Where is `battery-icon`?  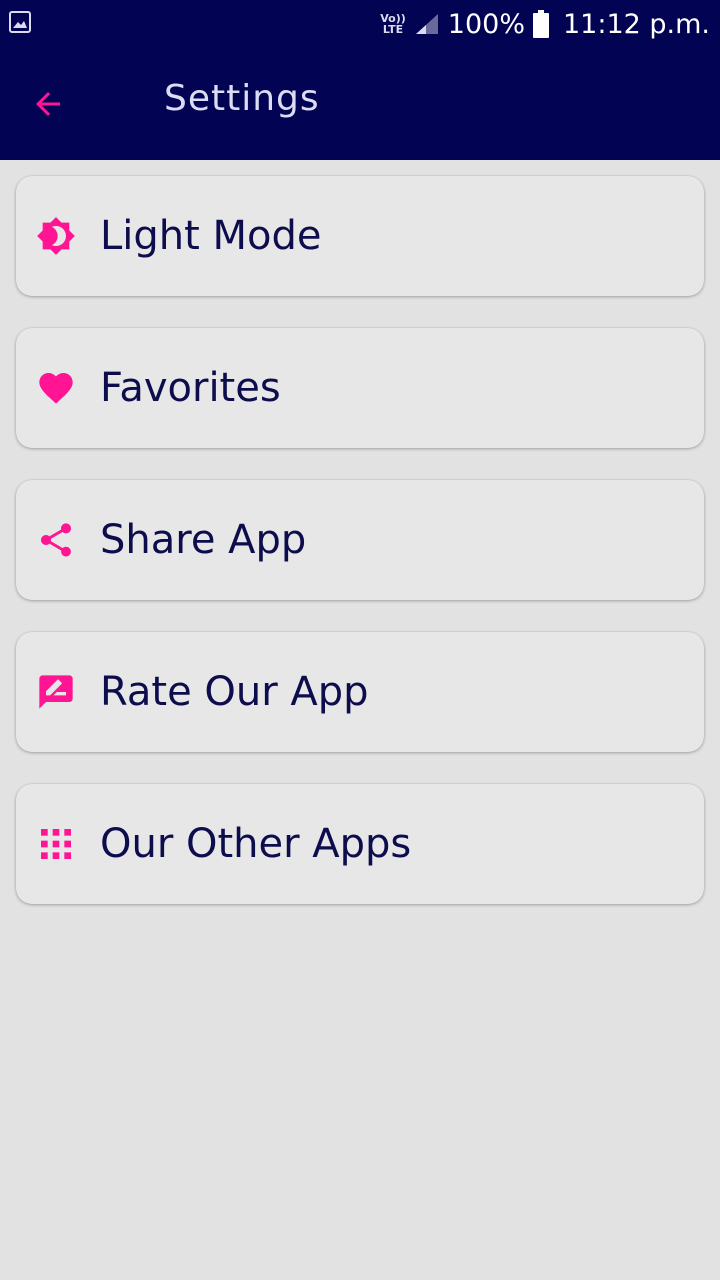 battery-icon is located at coordinates (541, 24).